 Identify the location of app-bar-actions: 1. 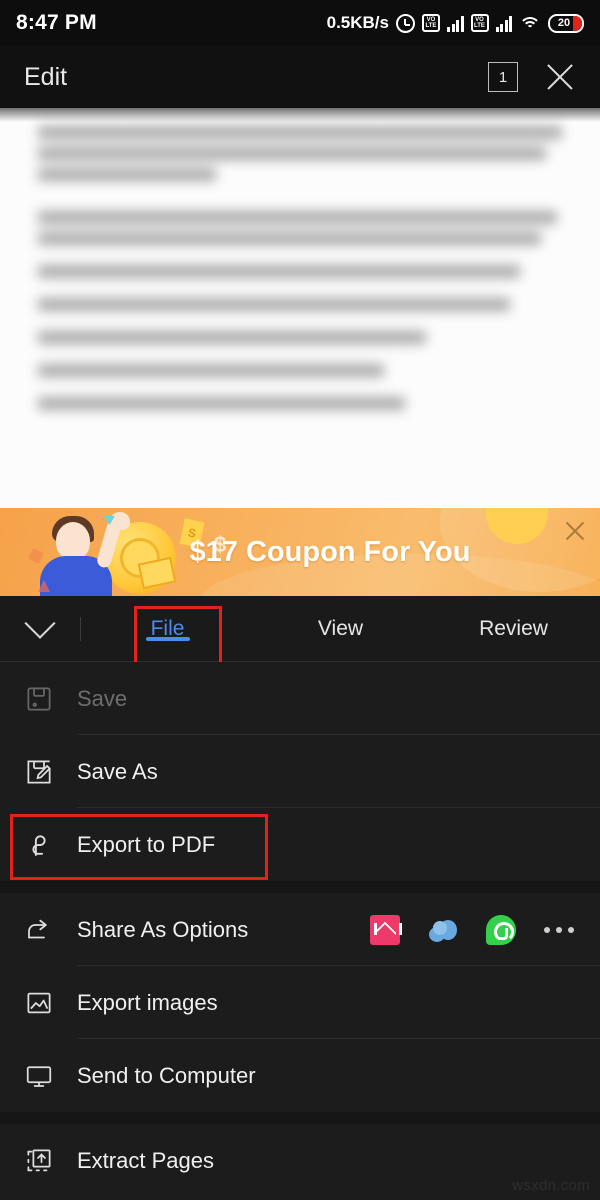
(532, 77).